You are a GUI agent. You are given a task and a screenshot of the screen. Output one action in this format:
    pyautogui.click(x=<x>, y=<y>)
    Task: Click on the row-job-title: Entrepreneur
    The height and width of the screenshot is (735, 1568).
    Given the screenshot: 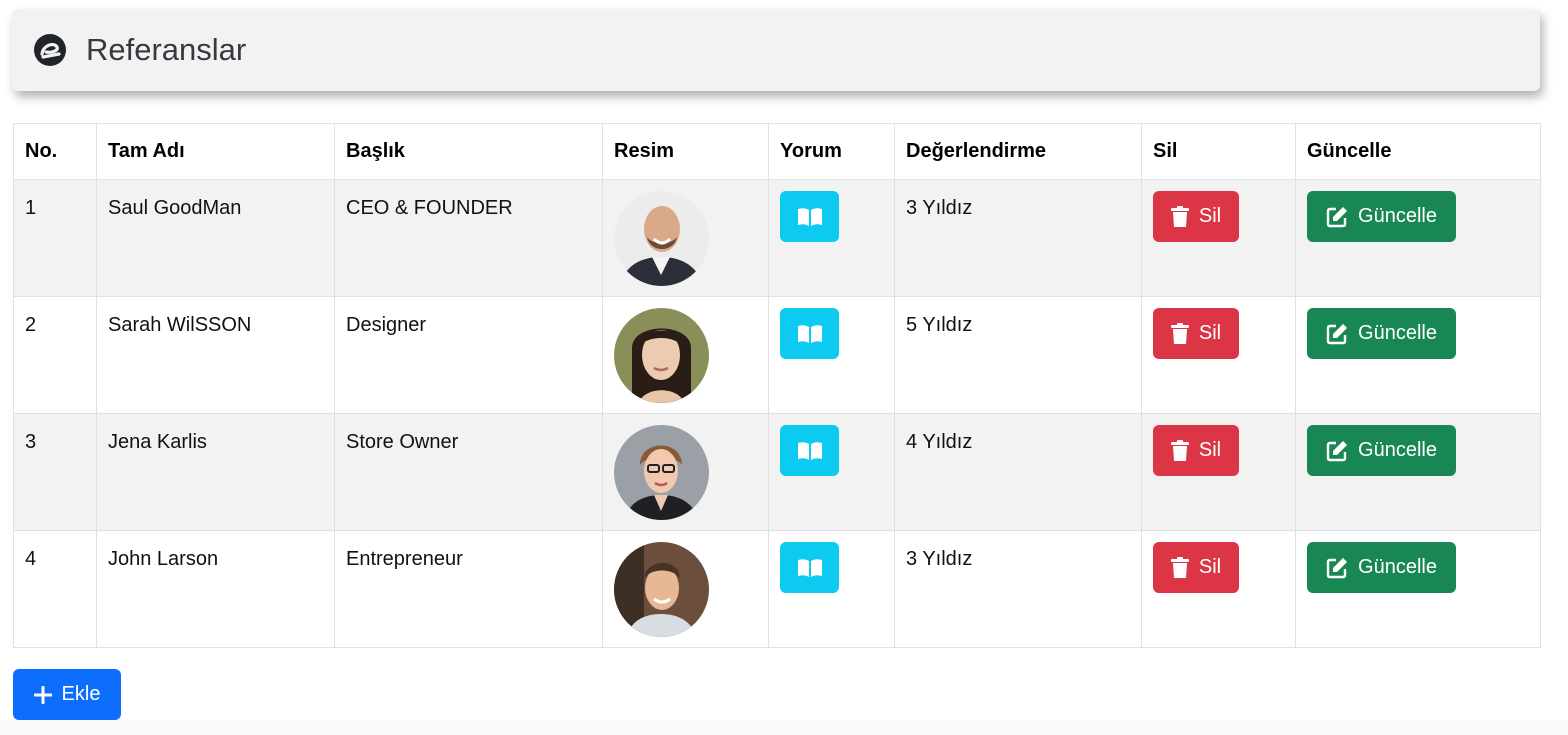 What is the action you would take?
    pyautogui.click(x=468, y=589)
    